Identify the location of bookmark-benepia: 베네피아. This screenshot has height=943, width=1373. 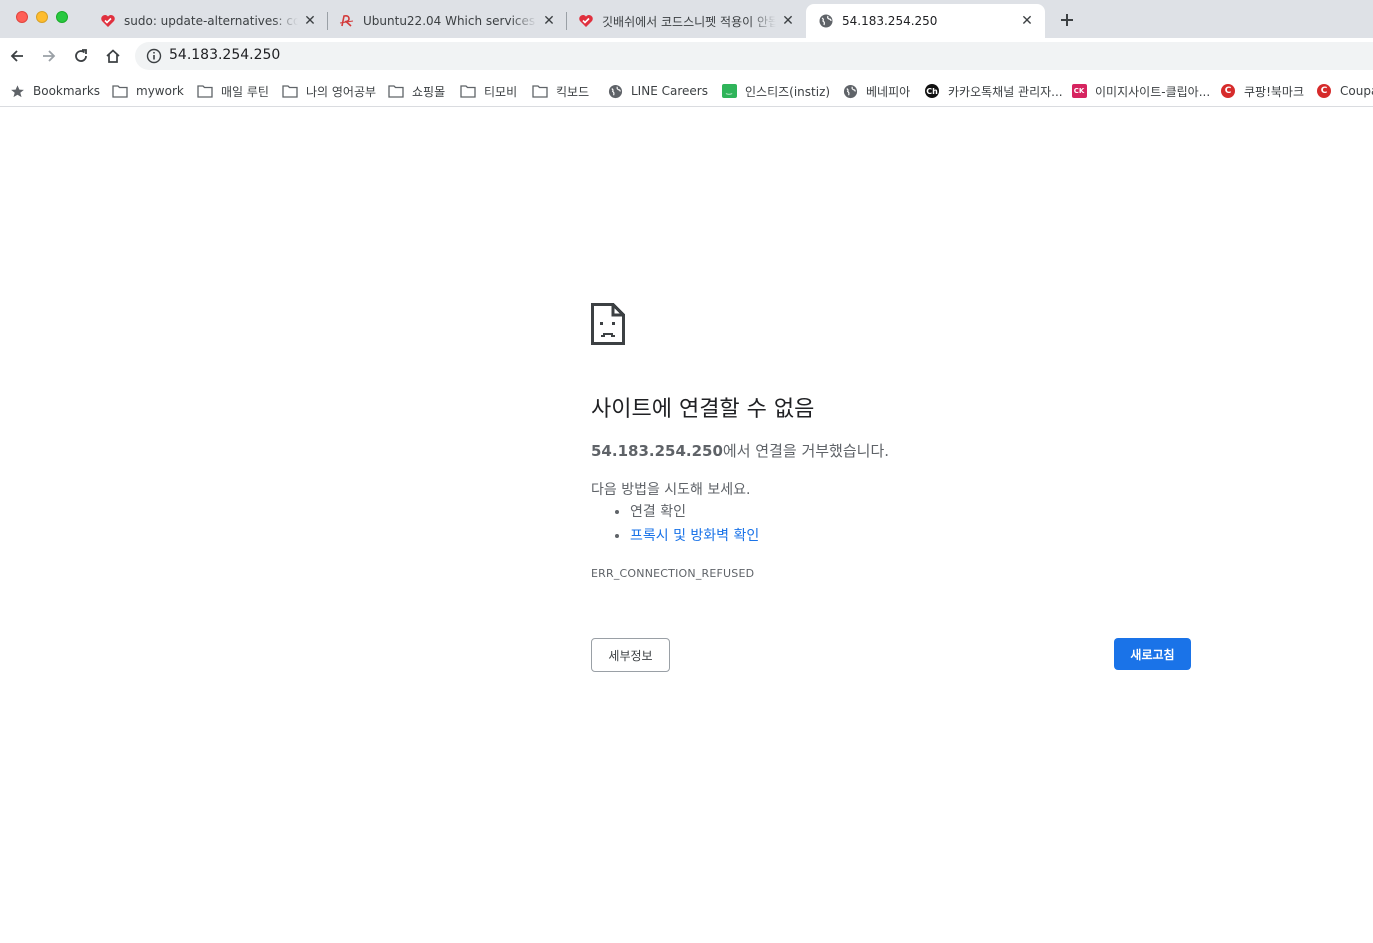
(876, 91).